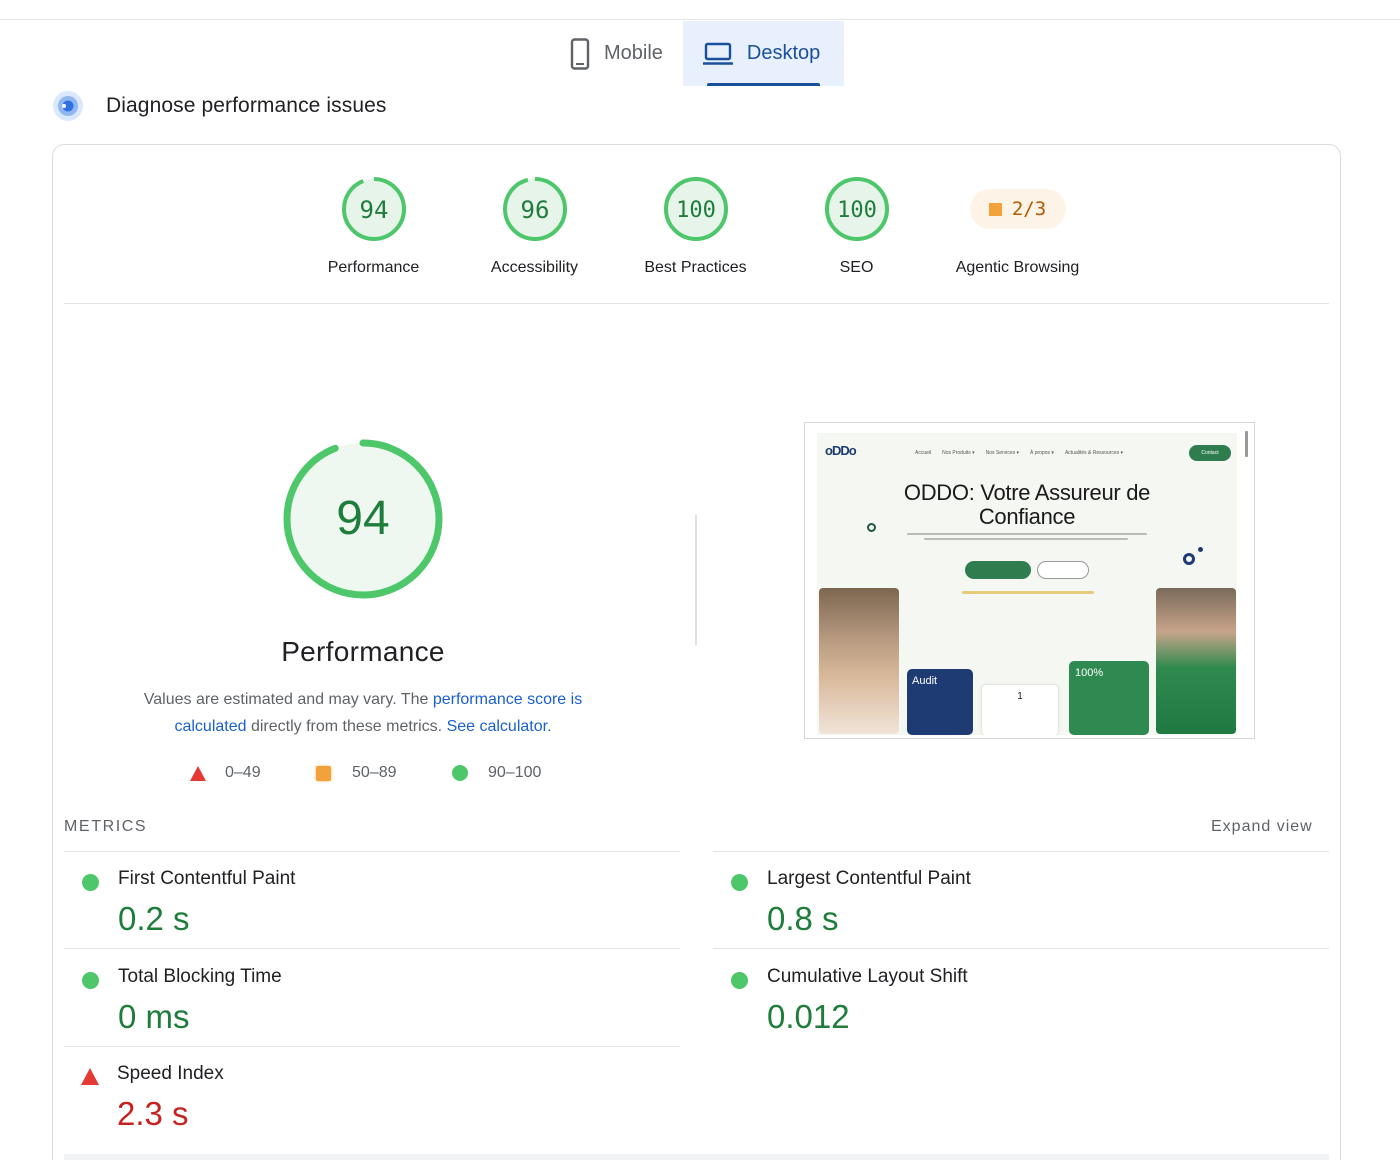  I want to click on site-contact-button: Contact, so click(1210, 453).